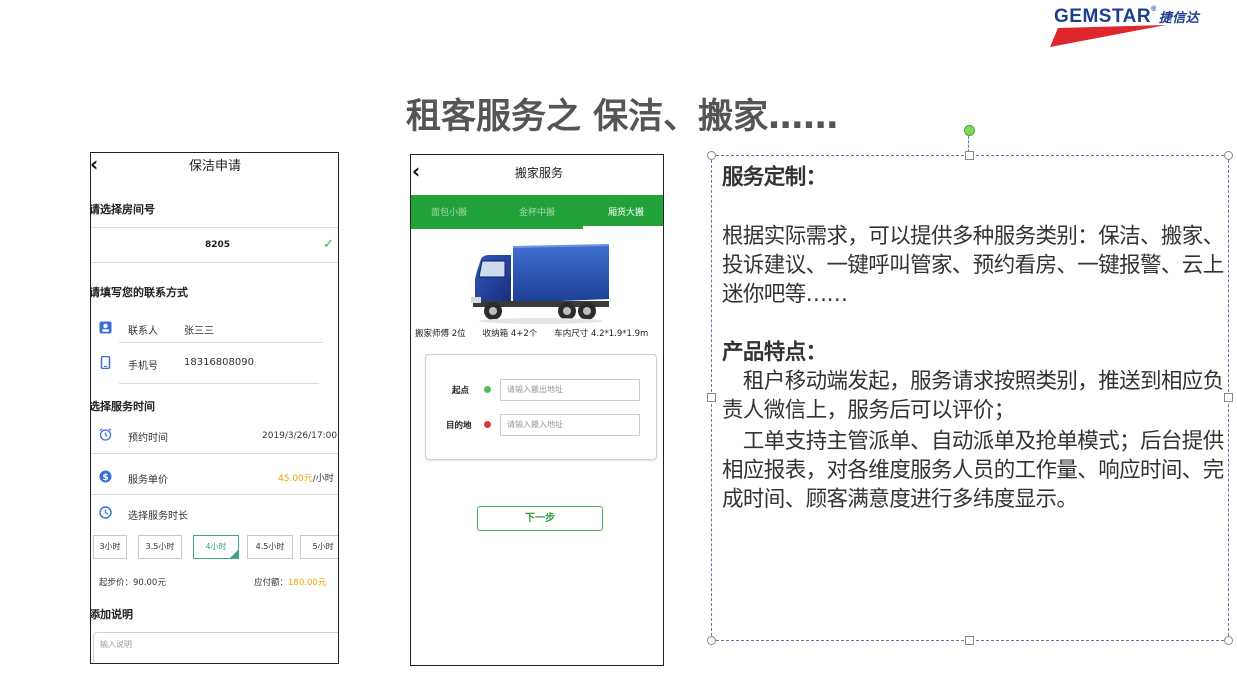 Image resolution: width=1237 pixels, height=699 pixels. I want to click on selected-corner-icon, so click(234, 554).